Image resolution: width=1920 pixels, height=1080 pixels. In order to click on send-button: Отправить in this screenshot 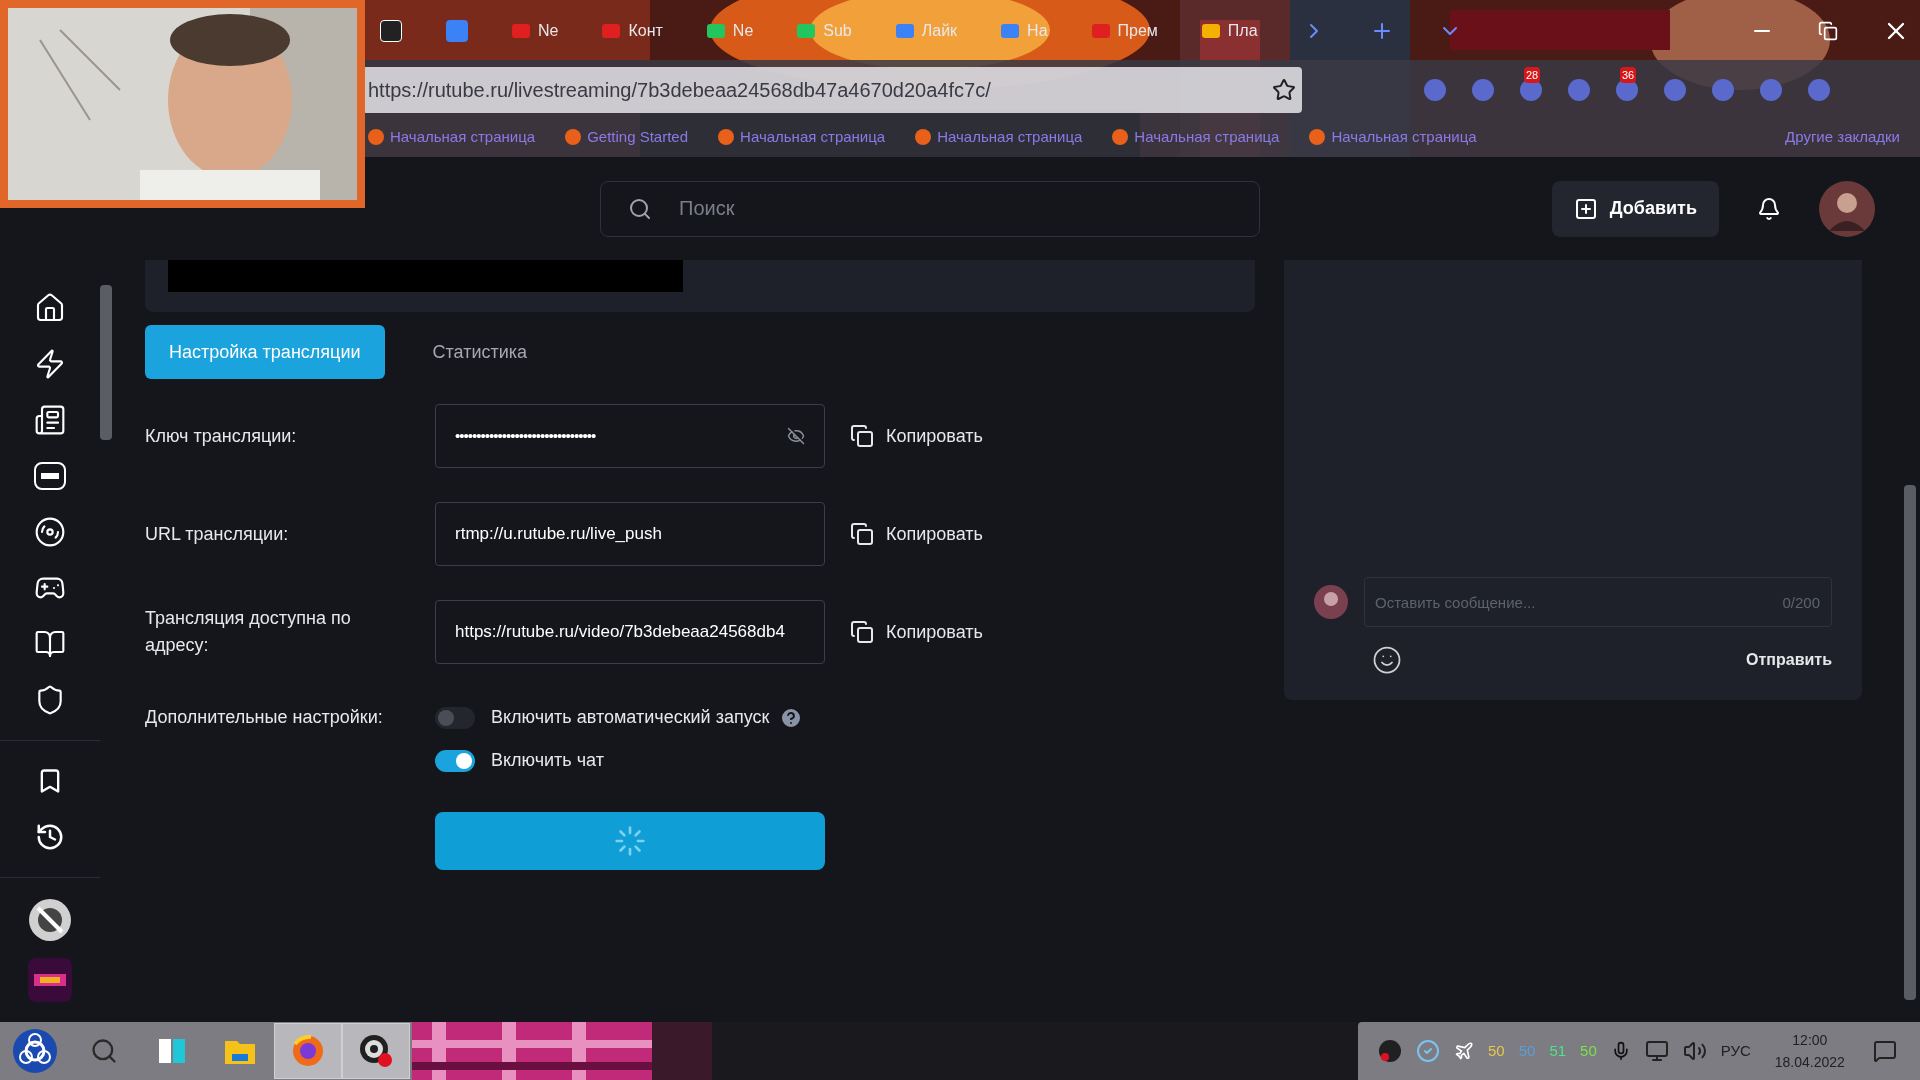, I will do `click(1789, 660)`.